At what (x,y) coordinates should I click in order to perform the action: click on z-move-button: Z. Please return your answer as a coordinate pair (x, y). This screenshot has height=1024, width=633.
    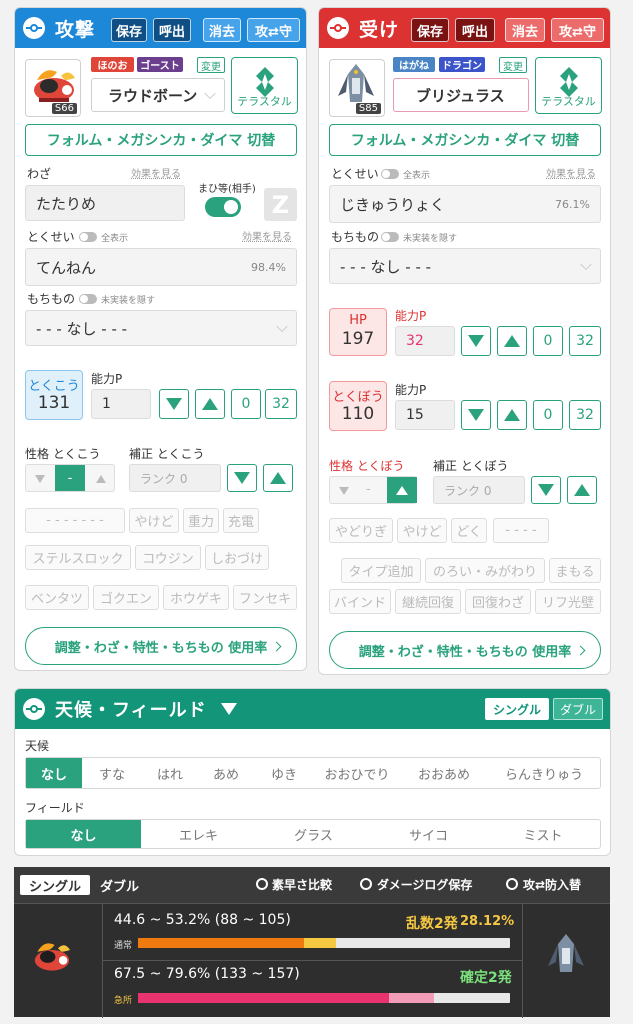
    Looking at the image, I should click on (280, 204).